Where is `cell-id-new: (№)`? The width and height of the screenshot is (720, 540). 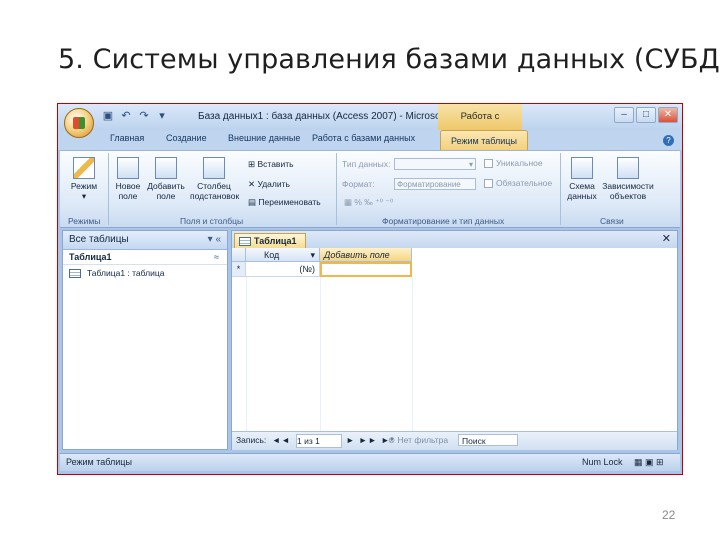 cell-id-new: (№) is located at coordinates (283, 269).